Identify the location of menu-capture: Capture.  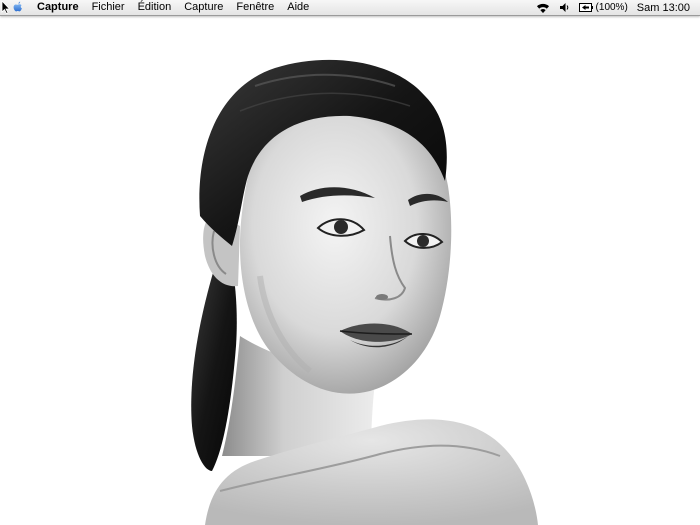
(203, 7).